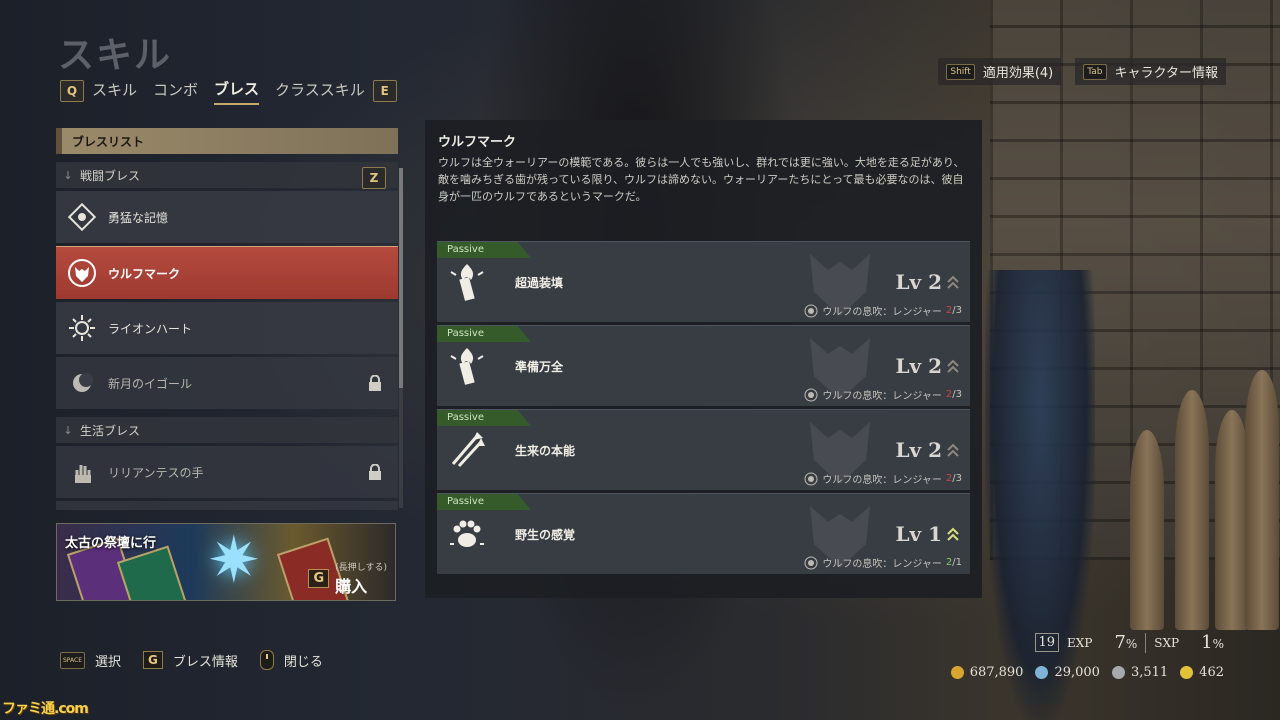  I want to click on tab-bar: Q スキル コンボ ブレス クラススキル E, so click(228, 91).